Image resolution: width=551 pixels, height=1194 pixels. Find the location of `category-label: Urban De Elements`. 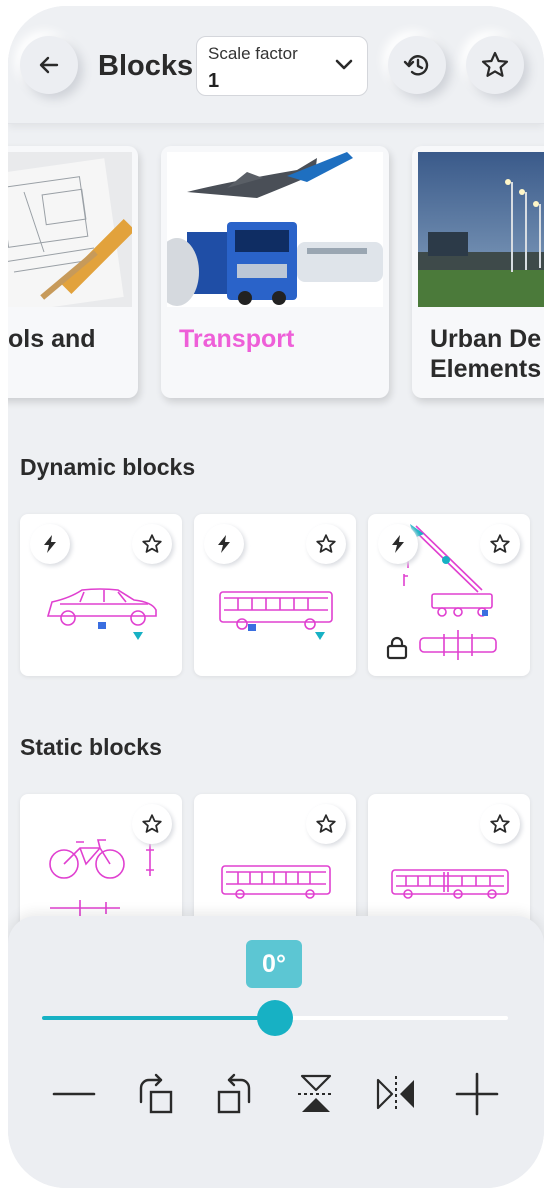

category-label: Urban De Elements is located at coordinates (486, 354).